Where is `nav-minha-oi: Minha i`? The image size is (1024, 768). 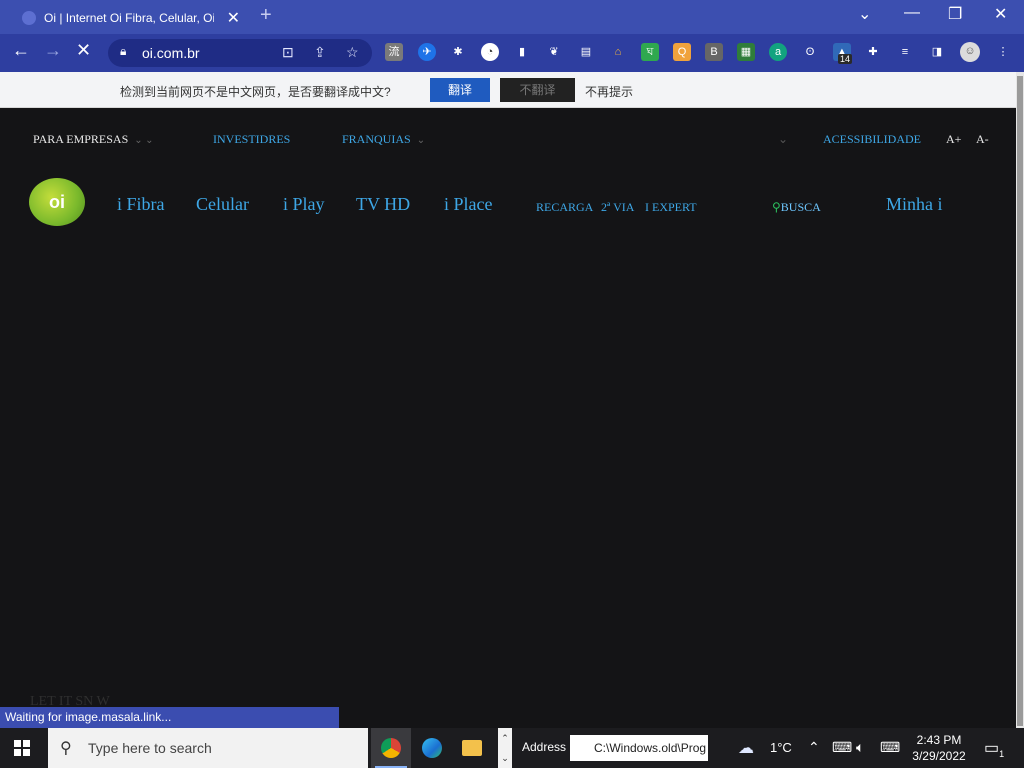
nav-minha-oi: Minha i is located at coordinates (914, 204).